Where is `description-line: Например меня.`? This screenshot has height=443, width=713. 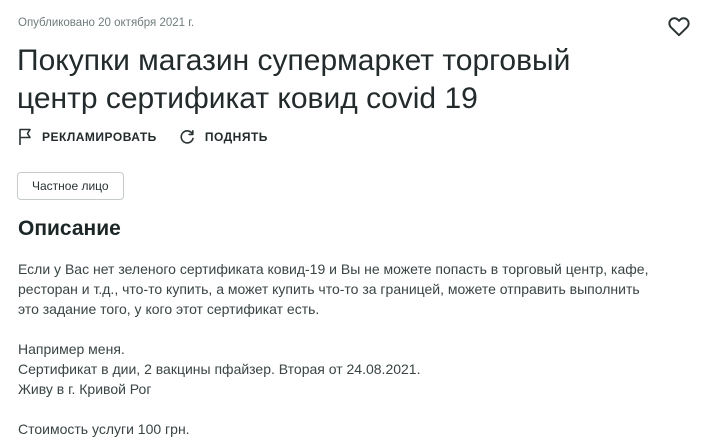 description-line: Например меня. is located at coordinates (71, 349).